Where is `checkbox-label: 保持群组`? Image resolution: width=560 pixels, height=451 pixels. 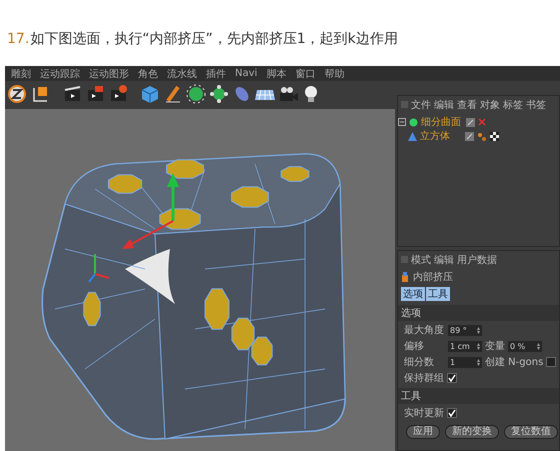 checkbox-label: 保持群组 is located at coordinates (424, 378).